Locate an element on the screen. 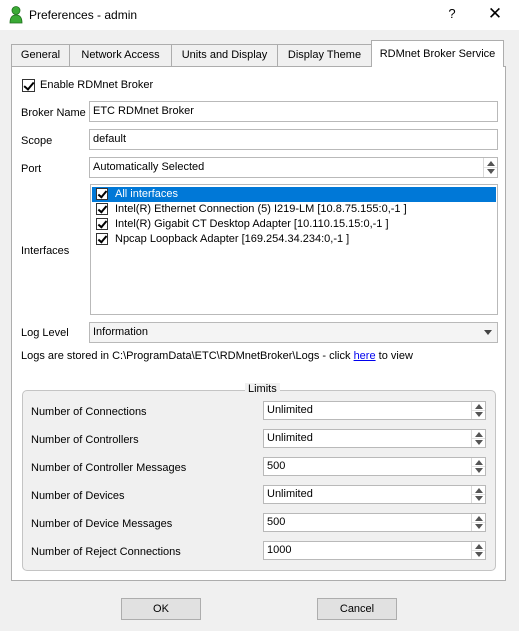  broker-name-label: Broker Name is located at coordinates (53, 113).